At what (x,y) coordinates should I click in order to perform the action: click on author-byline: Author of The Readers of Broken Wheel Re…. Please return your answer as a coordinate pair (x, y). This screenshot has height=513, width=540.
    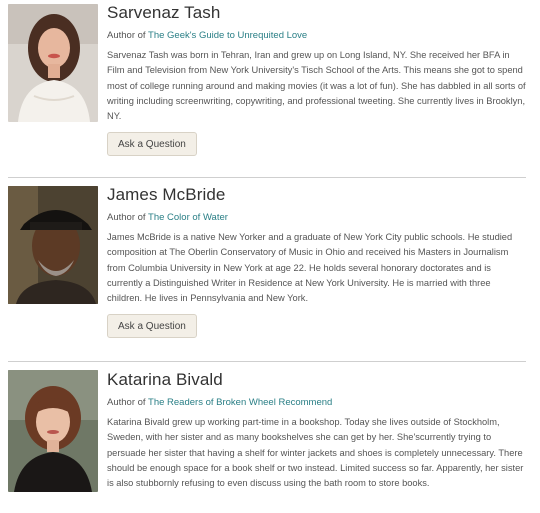
    Looking at the image, I should click on (317, 402).